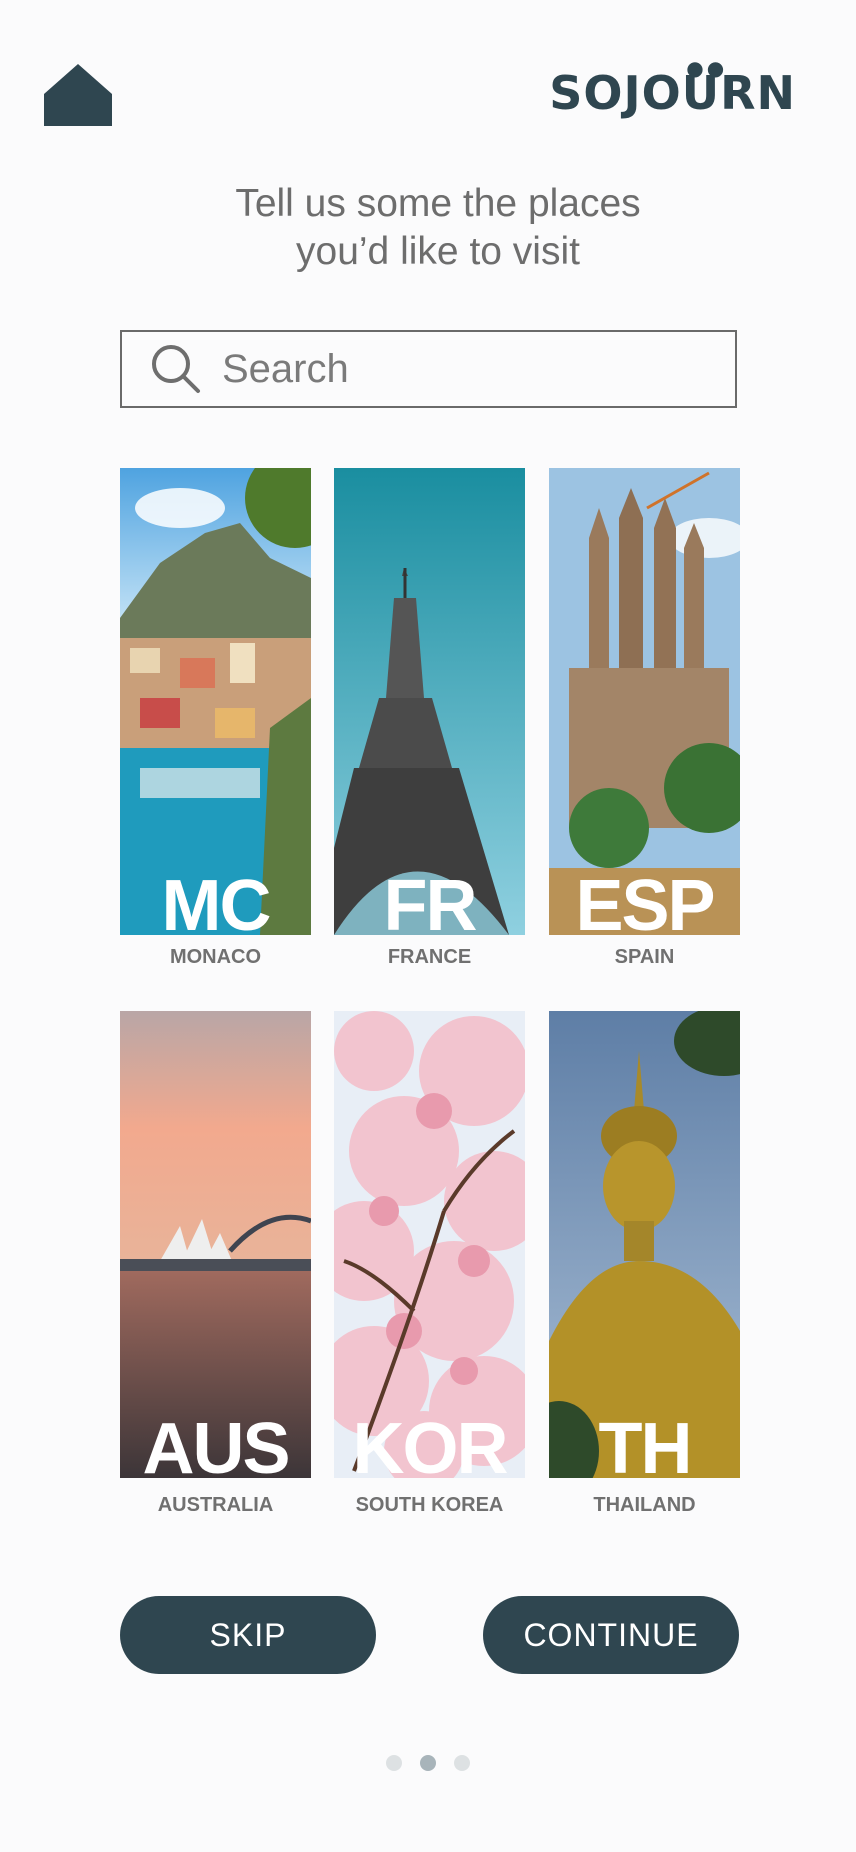 The height and width of the screenshot is (1852, 856). What do you see at coordinates (707, 68) in the screenshot?
I see `logo-umlaut: ●●` at bounding box center [707, 68].